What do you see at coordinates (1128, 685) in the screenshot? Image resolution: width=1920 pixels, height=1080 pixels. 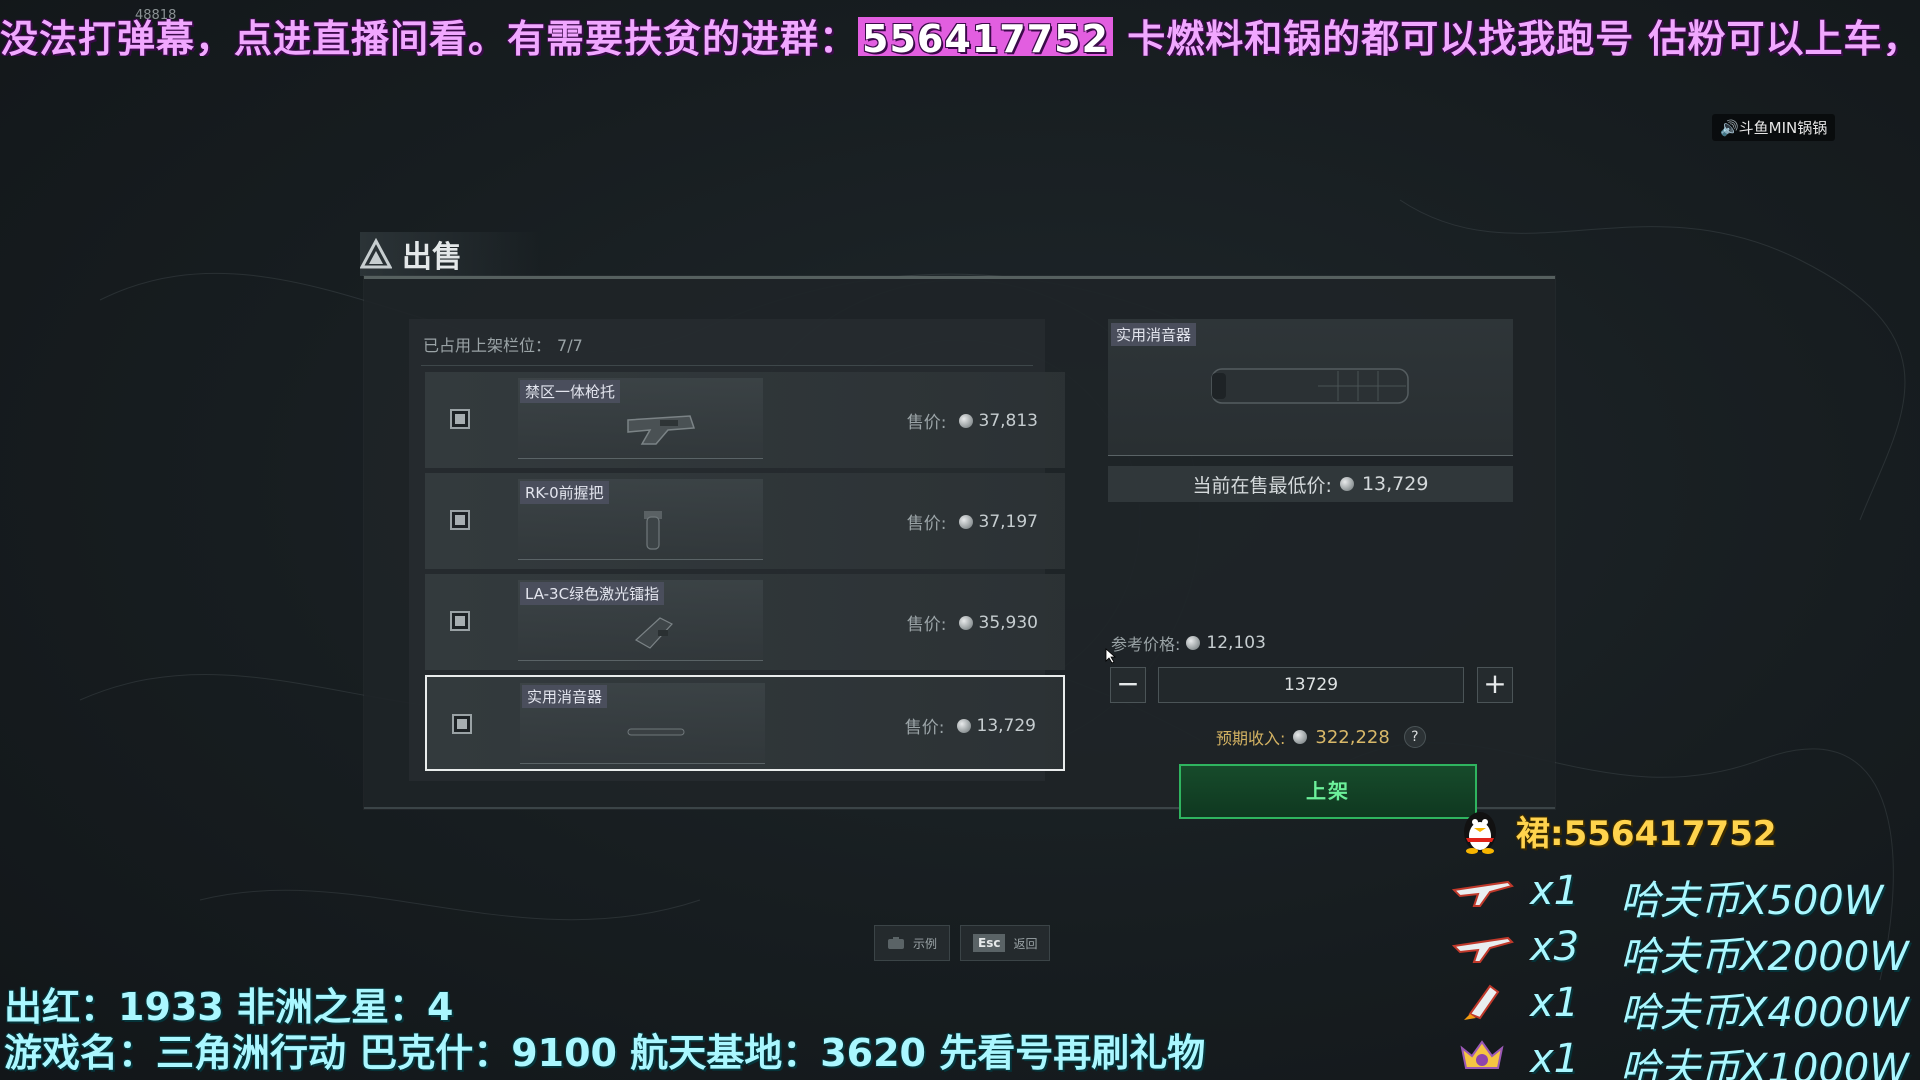 I see `decrease-button: −` at bounding box center [1128, 685].